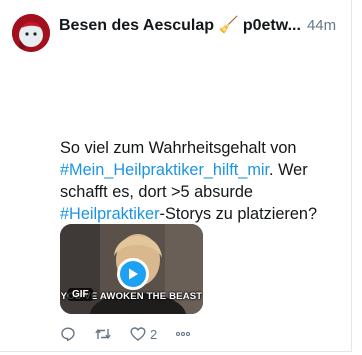 This screenshot has height=355, width=362. What do you see at coordinates (110, 214) in the screenshot?
I see `hashtag-link: #Heilpraktiker` at bounding box center [110, 214].